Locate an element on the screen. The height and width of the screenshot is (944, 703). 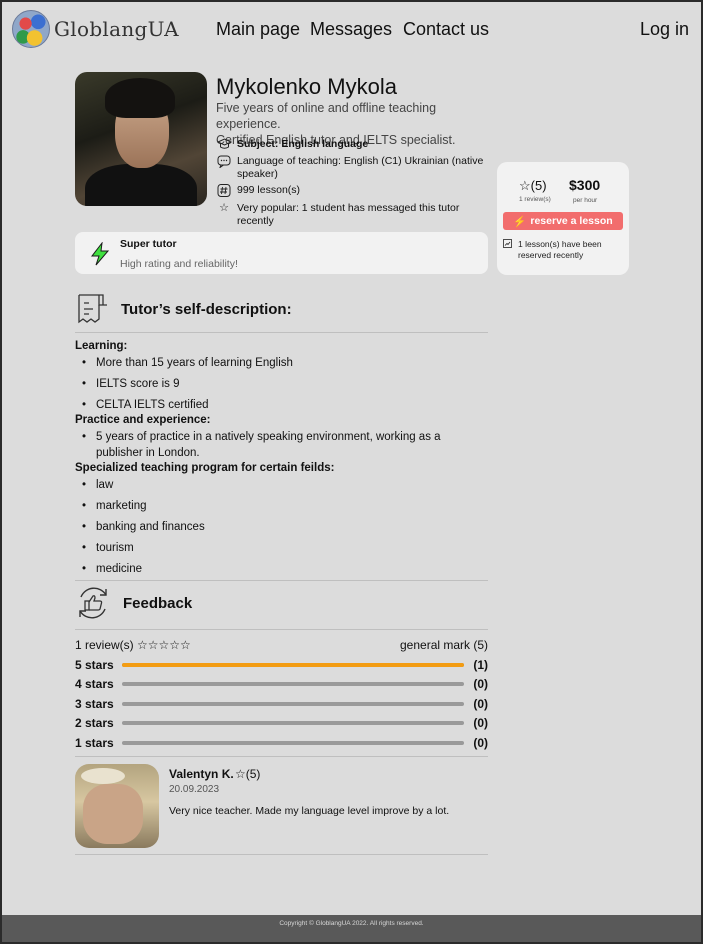
tutor-name: Mykolenko Mykola is located at coordinates (306, 86).